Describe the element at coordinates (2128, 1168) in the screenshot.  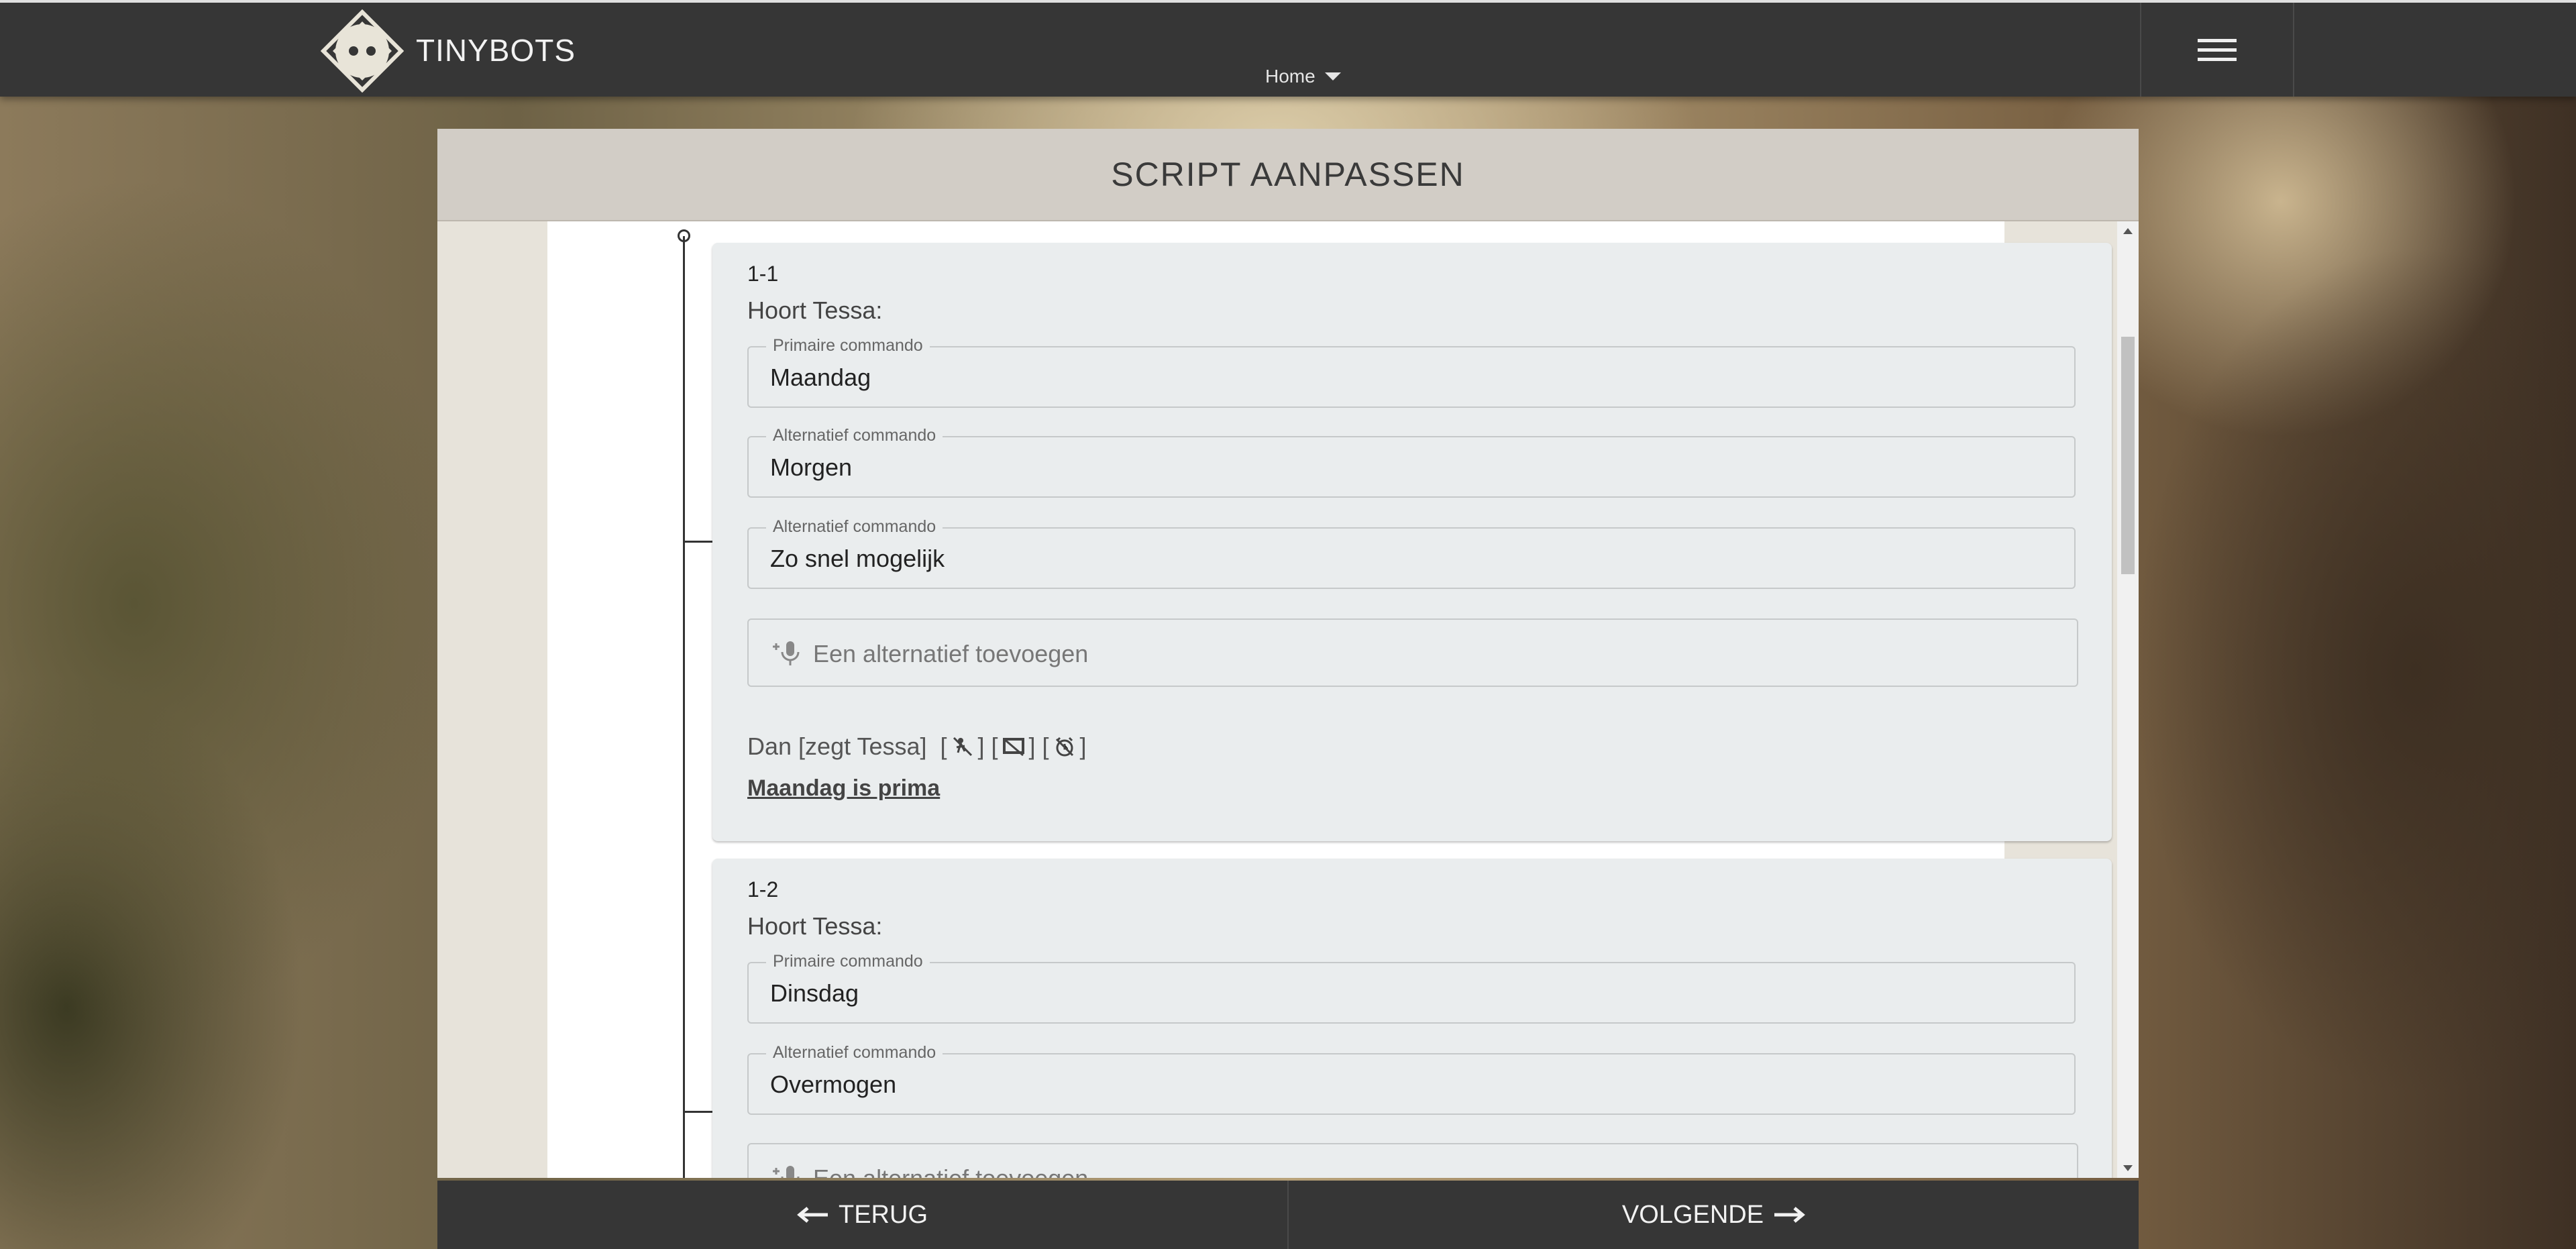
I see `scroll-down-icon` at that location.